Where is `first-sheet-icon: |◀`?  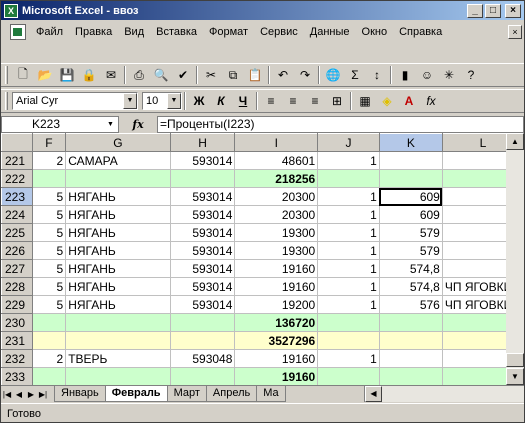 first-sheet-icon: |◀ is located at coordinates (7, 394).